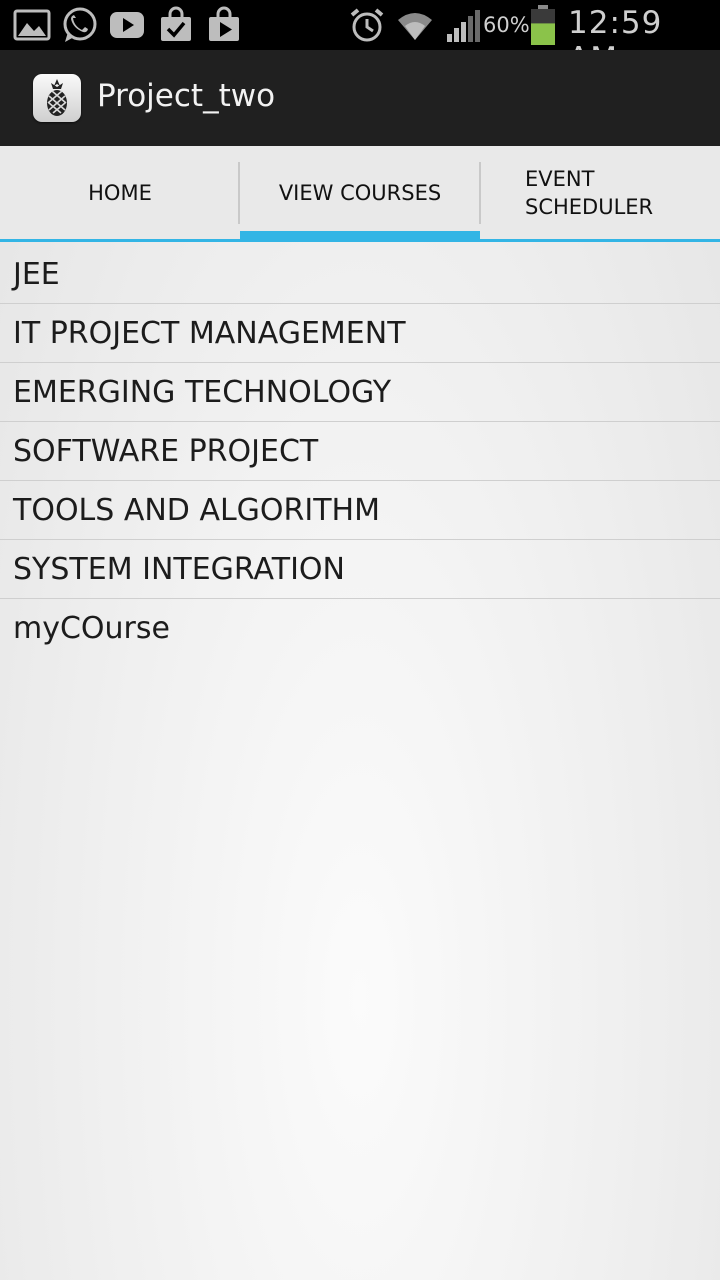 The image size is (720, 1280). What do you see at coordinates (463, 26) in the screenshot?
I see `signal-icon` at bounding box center [463, 26].